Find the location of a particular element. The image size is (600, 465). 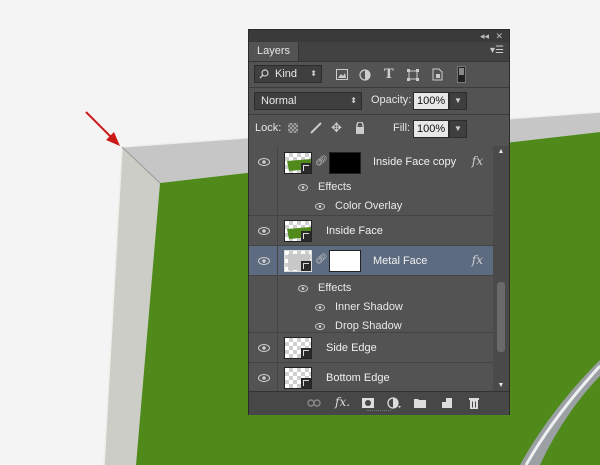

filter-kind-label: Kind is located at coordinates (286, 74).